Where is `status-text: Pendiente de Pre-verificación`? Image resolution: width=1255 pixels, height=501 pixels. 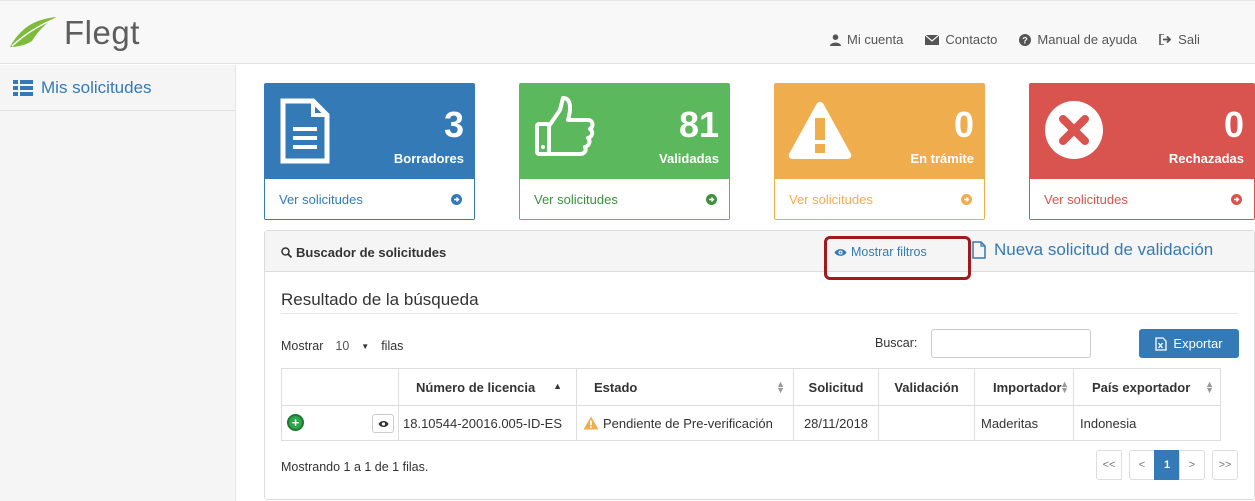
status-text: Pendiente de Pre-verificación is located at coordinates (688, 423).